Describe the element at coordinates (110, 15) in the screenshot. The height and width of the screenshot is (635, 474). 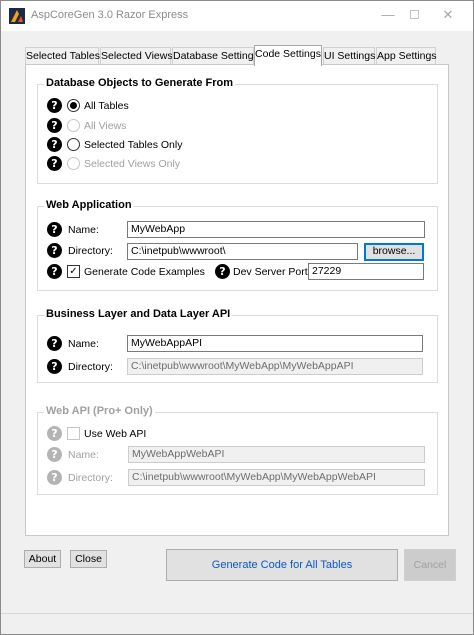
I see `window-title: AspCoreGen 3.0 Razor Express` at that location.